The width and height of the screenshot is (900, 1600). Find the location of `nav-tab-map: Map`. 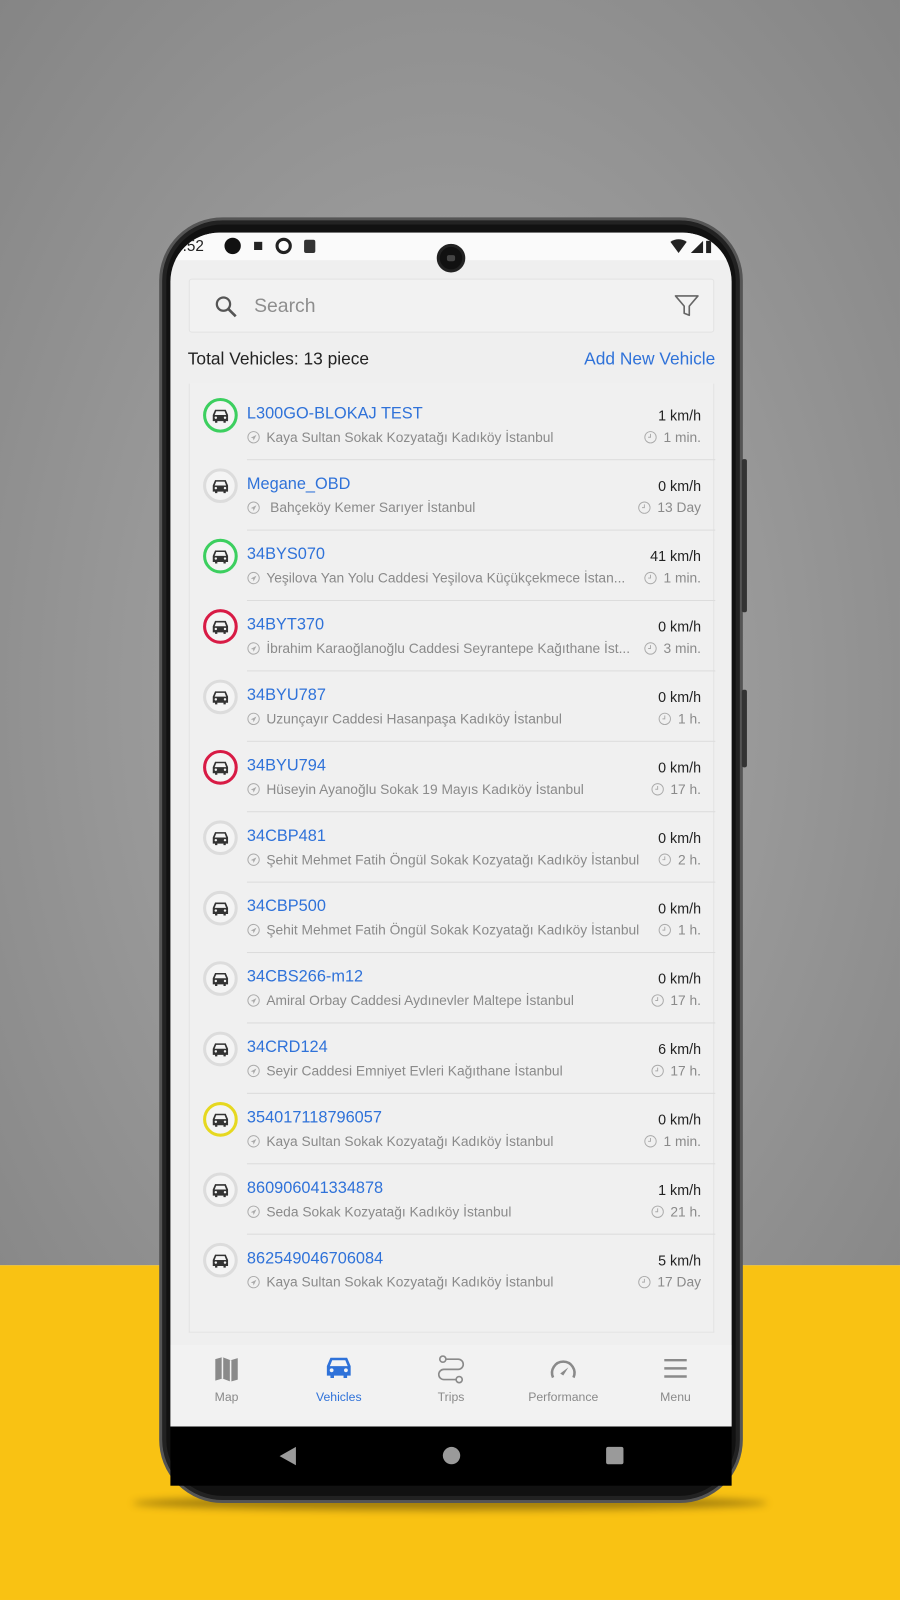

nav-tab-map: Map is located at coordinates (226, 1386).